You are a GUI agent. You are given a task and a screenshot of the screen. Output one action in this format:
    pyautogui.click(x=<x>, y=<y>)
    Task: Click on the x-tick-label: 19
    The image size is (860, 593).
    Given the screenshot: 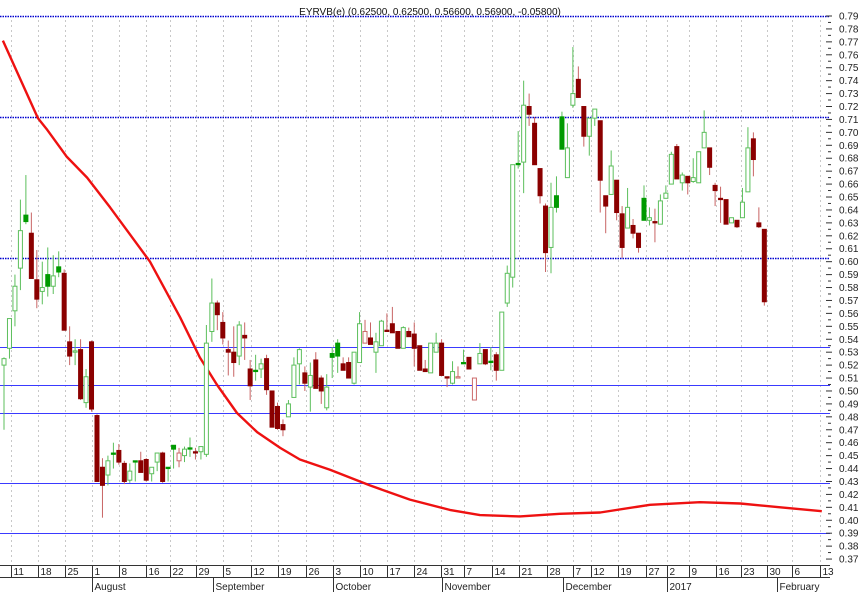 What is the action you would take?
    pyautogui.click(x=287, y=572)
    